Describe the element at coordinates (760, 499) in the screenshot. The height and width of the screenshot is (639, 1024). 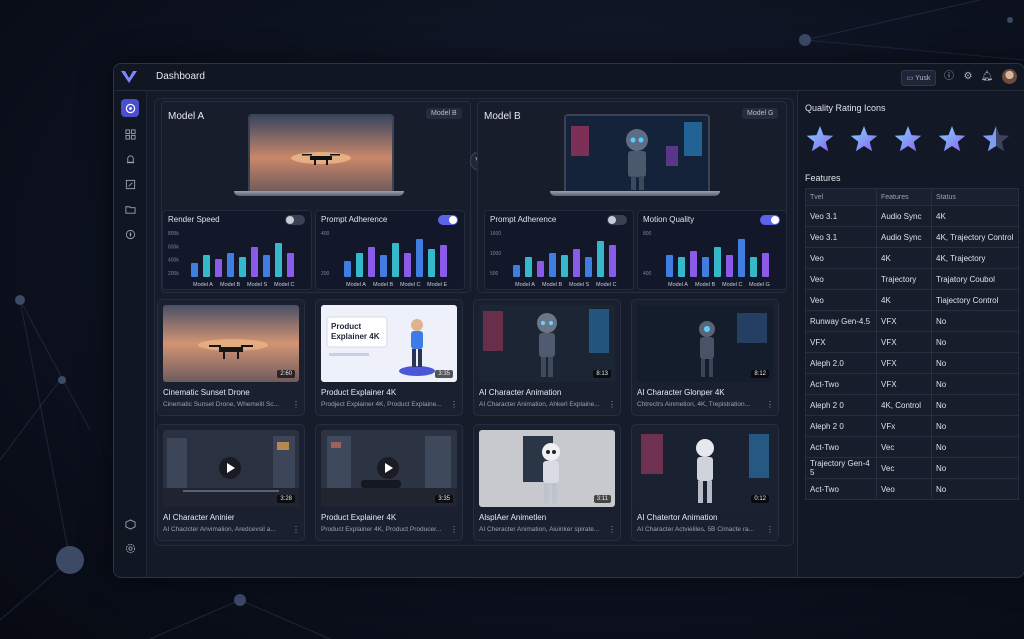
I see `duration-badge: 0:12` at that location.